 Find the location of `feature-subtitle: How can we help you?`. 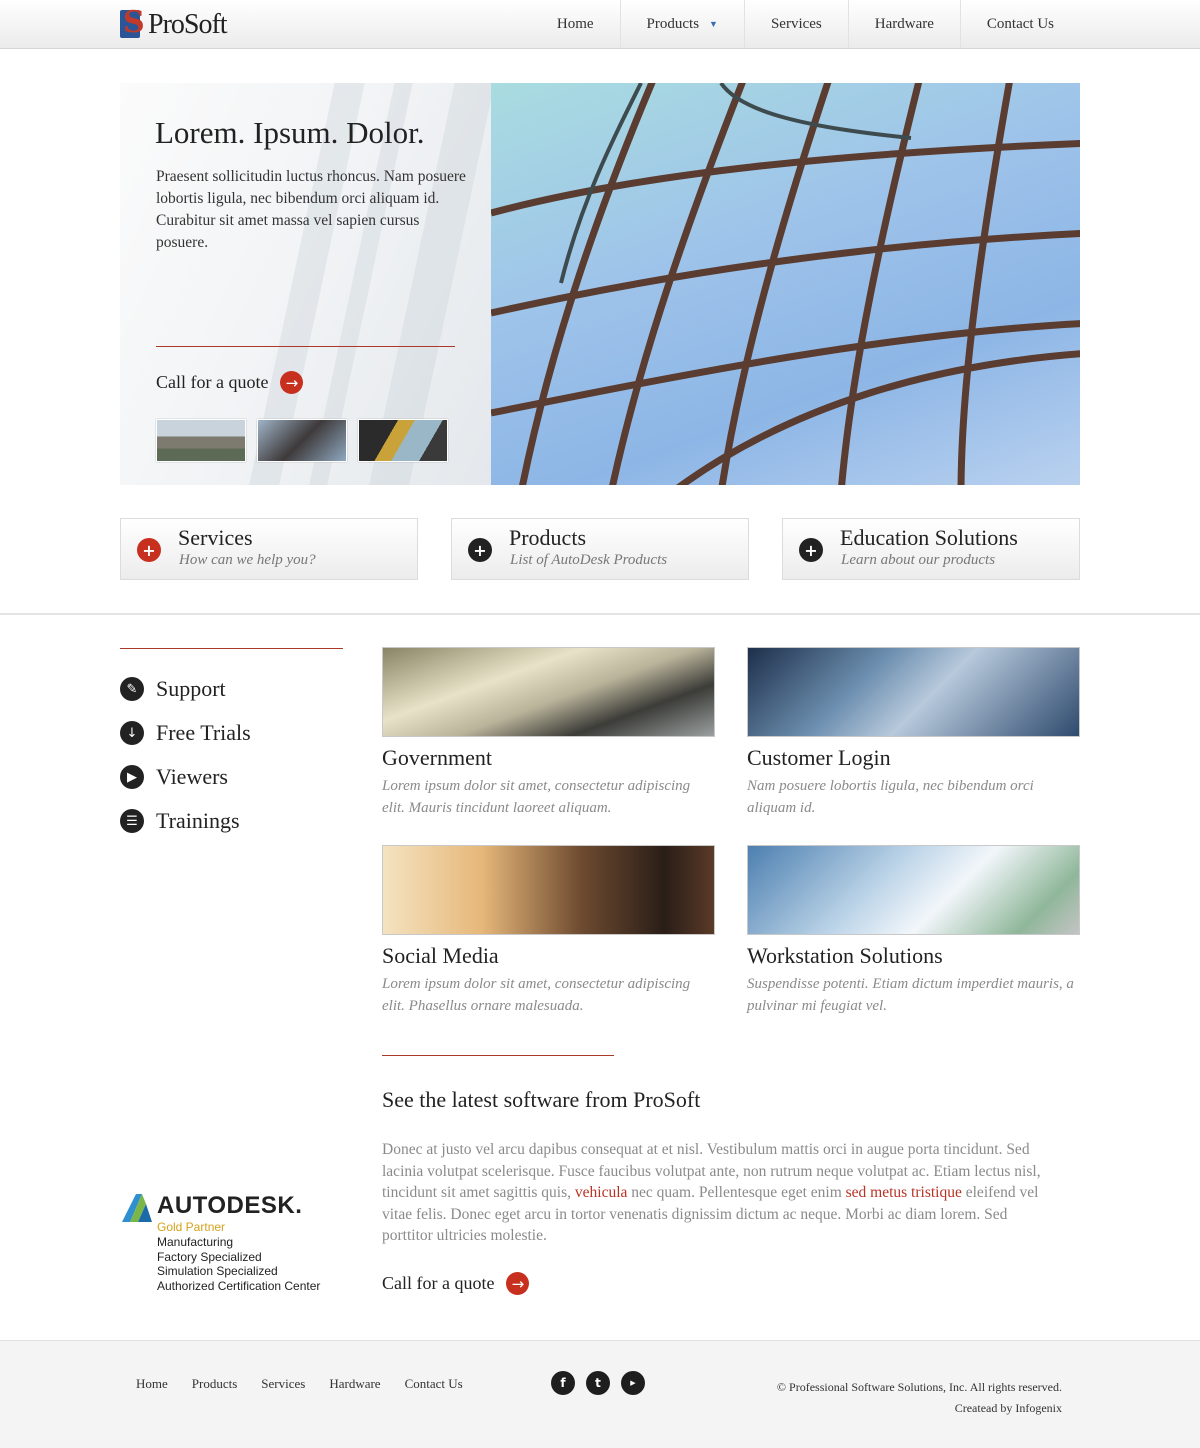

feature-subtitle: How can we help you? is located at coordinates (247, 560).